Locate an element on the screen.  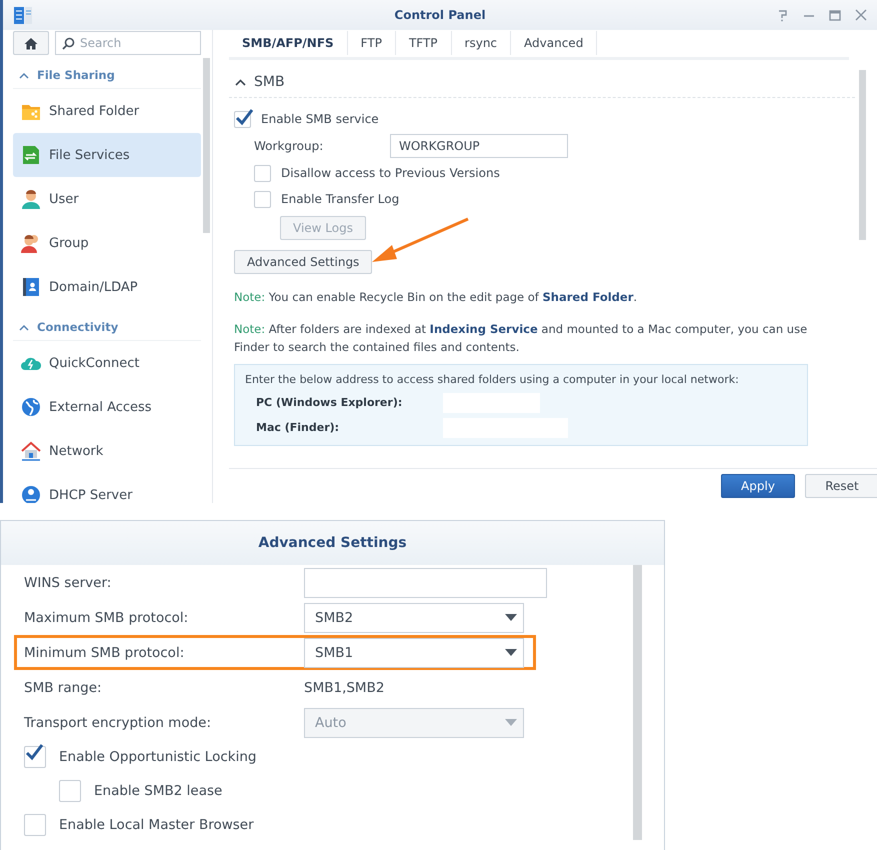
field-label: PC (Windows Explorer): is located at coordinates (330, 402).